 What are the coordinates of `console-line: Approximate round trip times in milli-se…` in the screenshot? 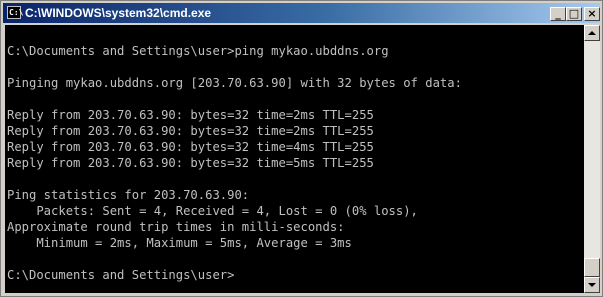 It's located at (176, 227).